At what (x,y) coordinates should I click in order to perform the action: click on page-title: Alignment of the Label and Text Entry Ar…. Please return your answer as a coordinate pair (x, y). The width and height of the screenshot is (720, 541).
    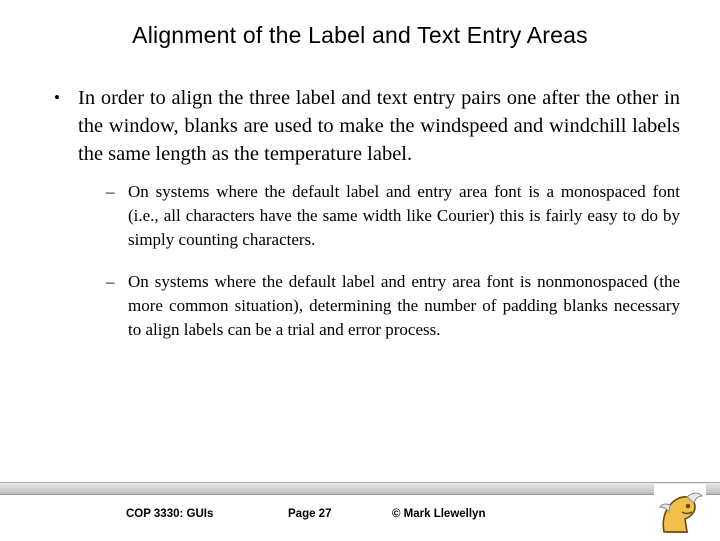
    Looking at the image, I should click on (360, 35).